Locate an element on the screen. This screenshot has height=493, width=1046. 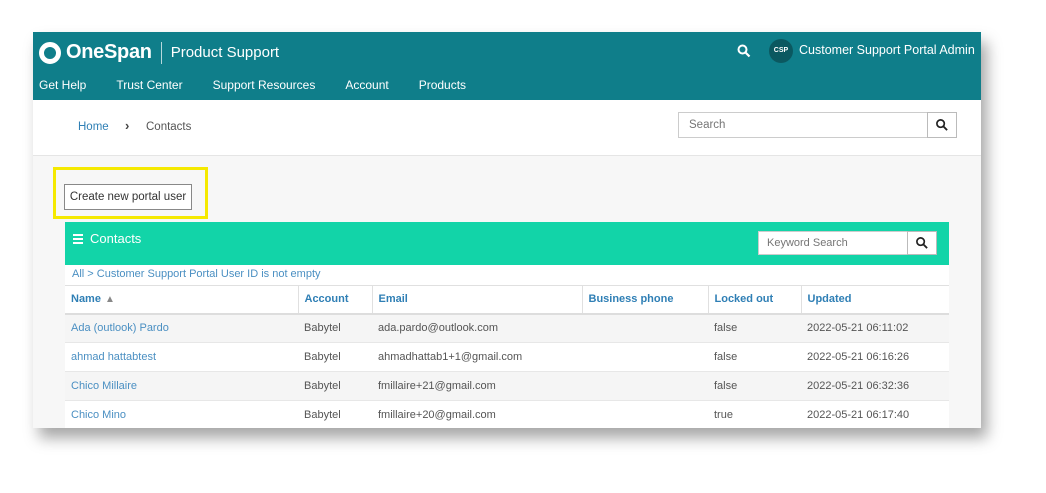
onespan-logo-icon is located at coordinates (50, 52).